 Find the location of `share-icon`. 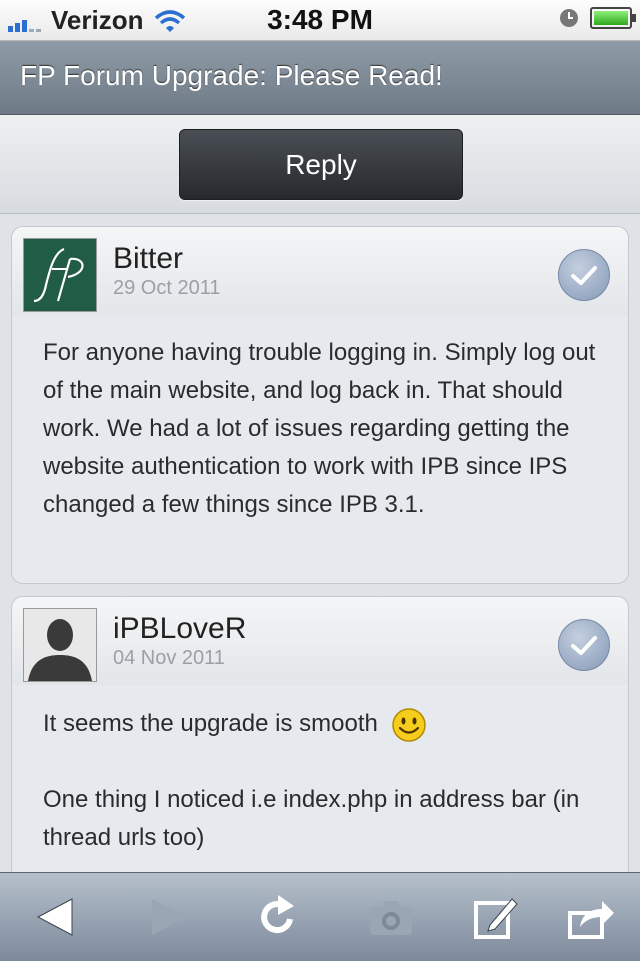

share-icon is located at coordinates (592, 917).